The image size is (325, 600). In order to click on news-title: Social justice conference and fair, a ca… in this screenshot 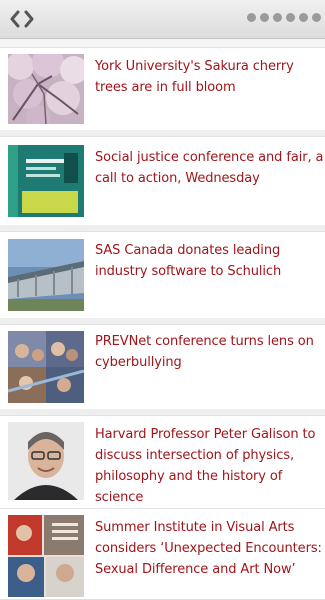, I will do `click(210, 168)`.